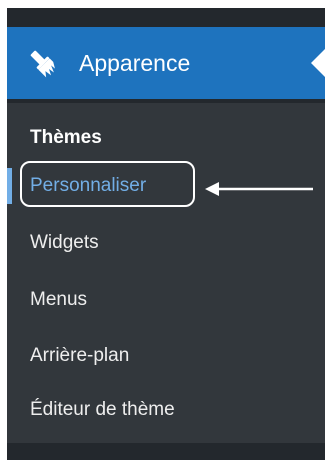 The height and width of the screenshot is (467, 332). I want to click on highlight-box, so click(107, 184).